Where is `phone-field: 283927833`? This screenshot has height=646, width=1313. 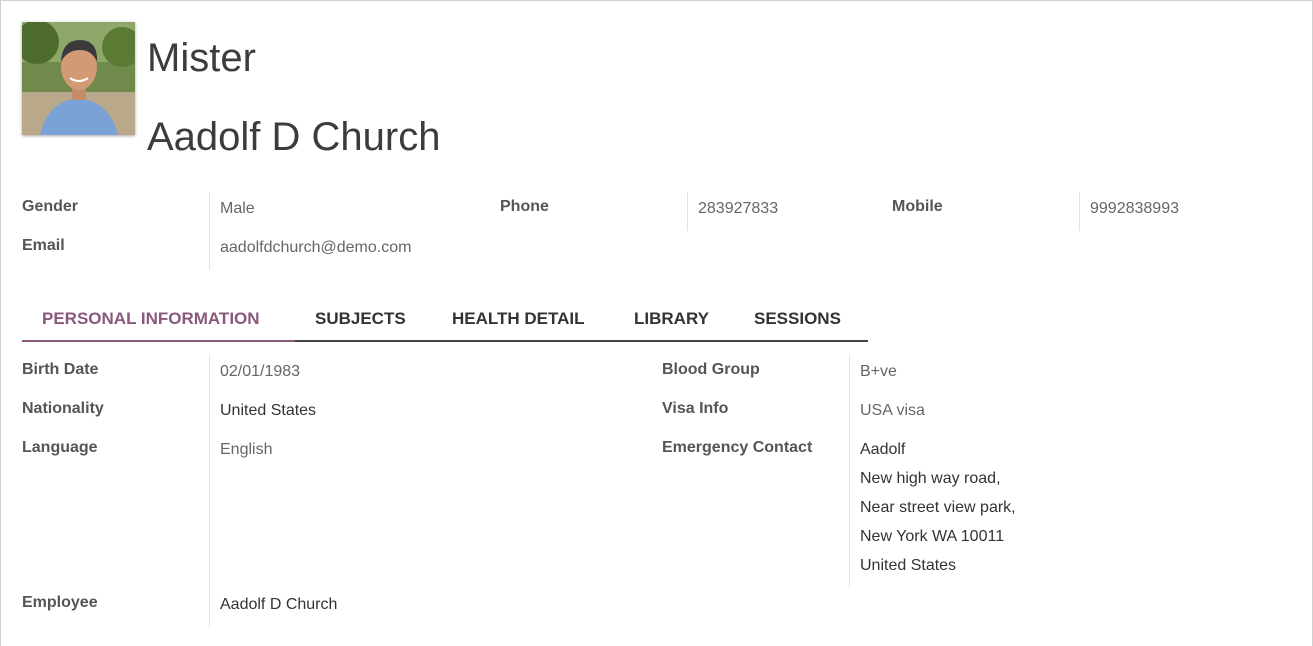 phone-field: 283927833 is located at coordinates (738, 209).